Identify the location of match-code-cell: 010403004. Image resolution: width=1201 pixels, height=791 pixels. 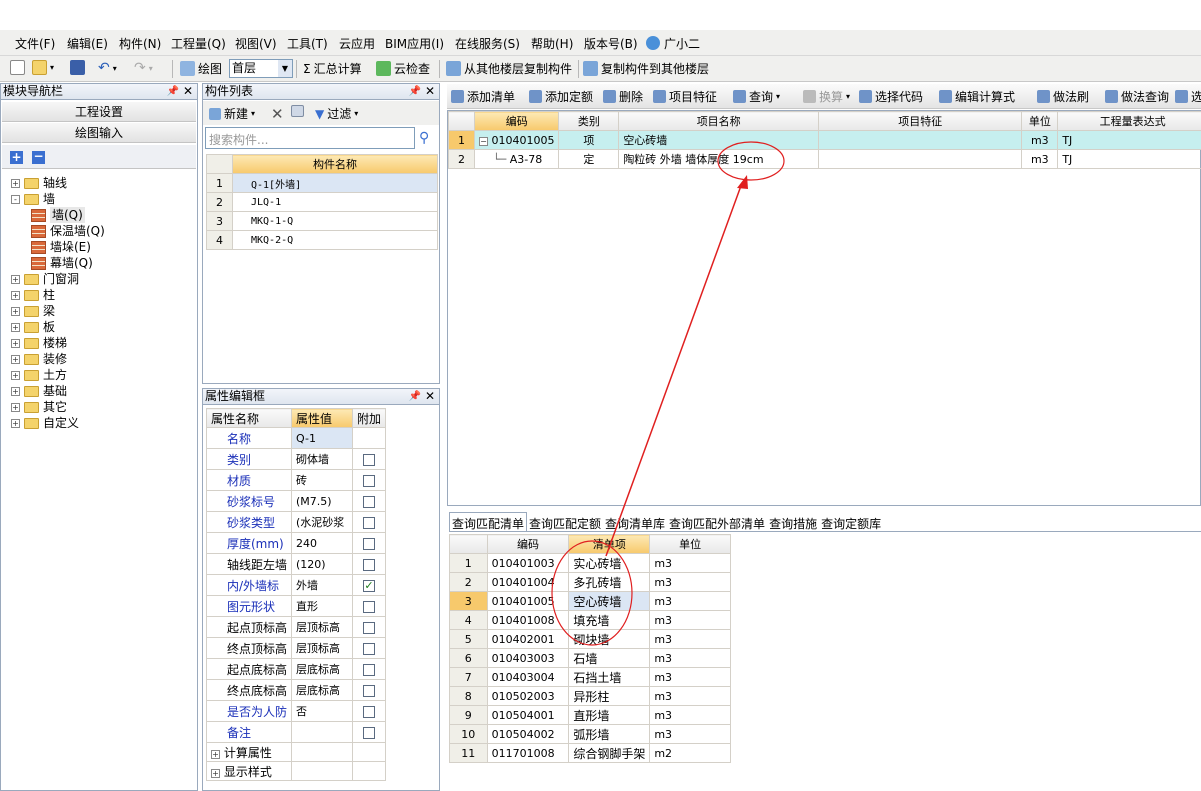
(528, 677).